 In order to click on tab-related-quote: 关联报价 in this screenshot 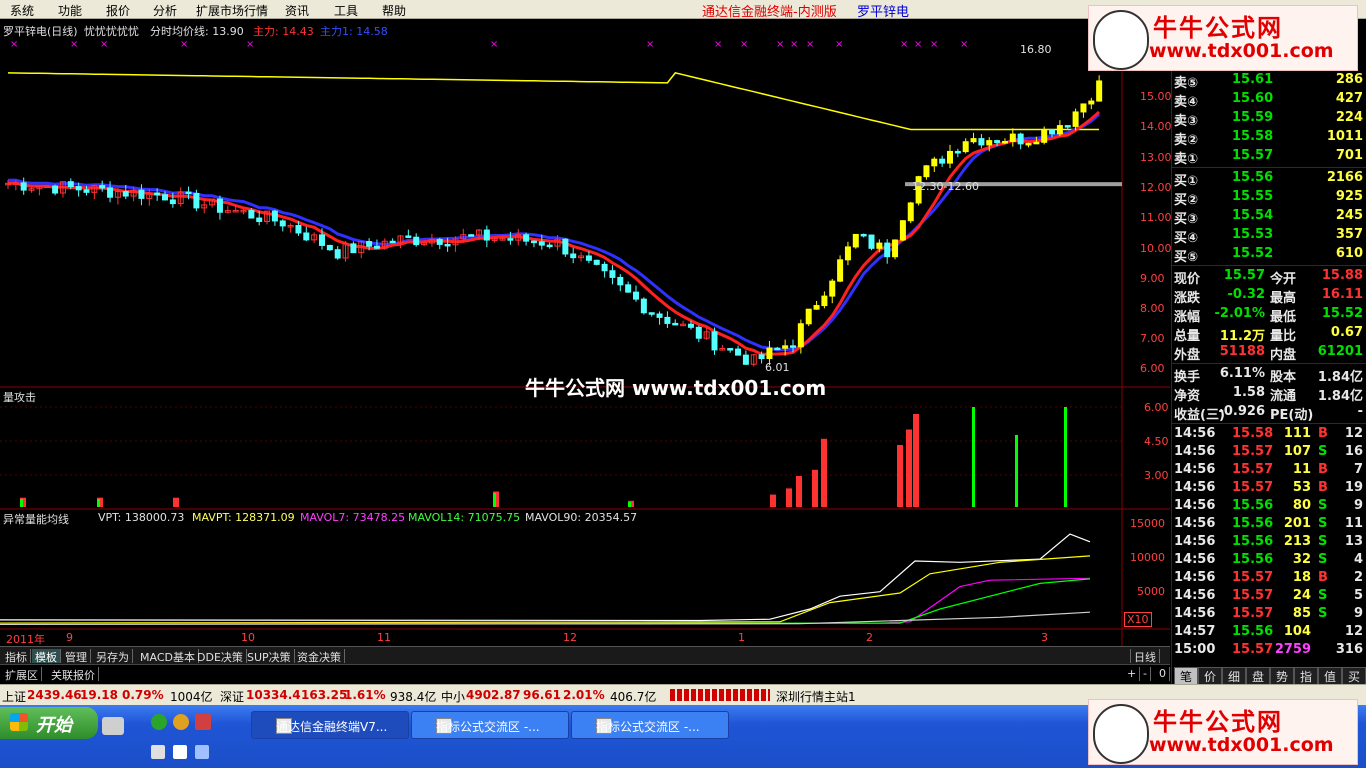, I will do `click(73, 674)`.